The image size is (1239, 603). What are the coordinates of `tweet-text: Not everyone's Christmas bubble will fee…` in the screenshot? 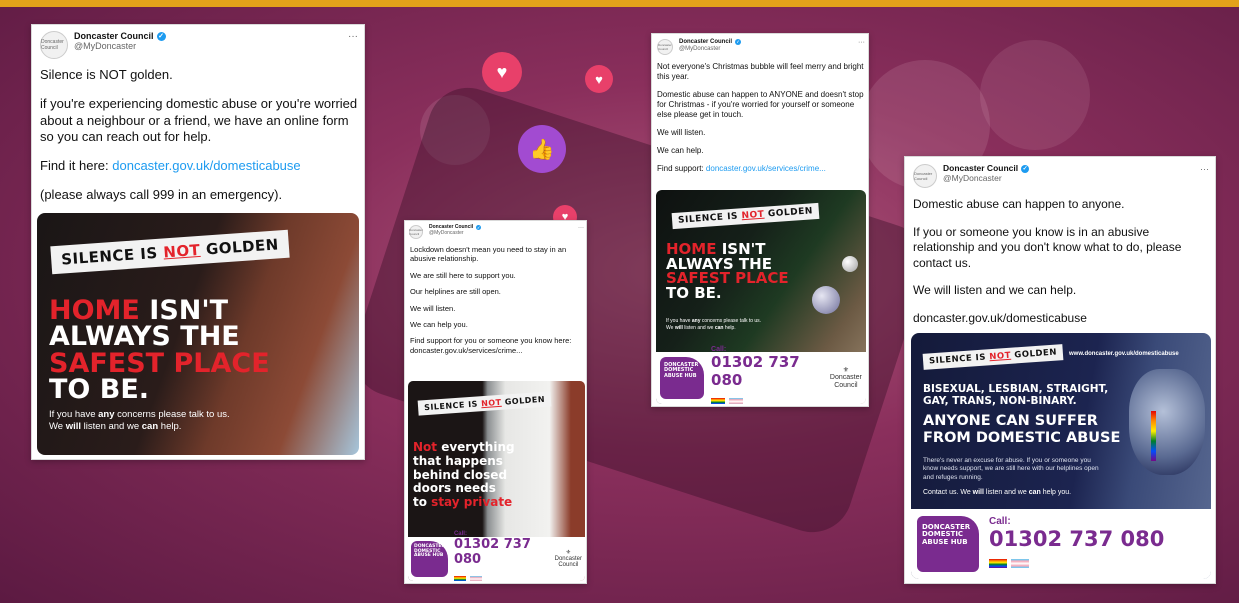 It's located at (760, 71).